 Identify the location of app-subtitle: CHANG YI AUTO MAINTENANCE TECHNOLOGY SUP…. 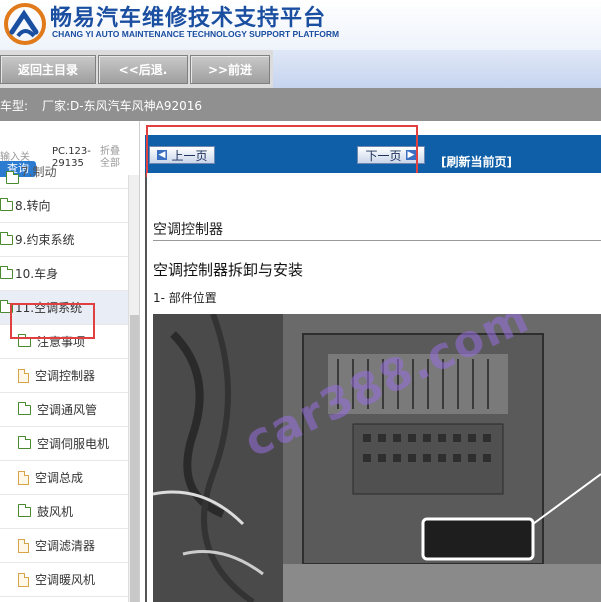
(196, 34).